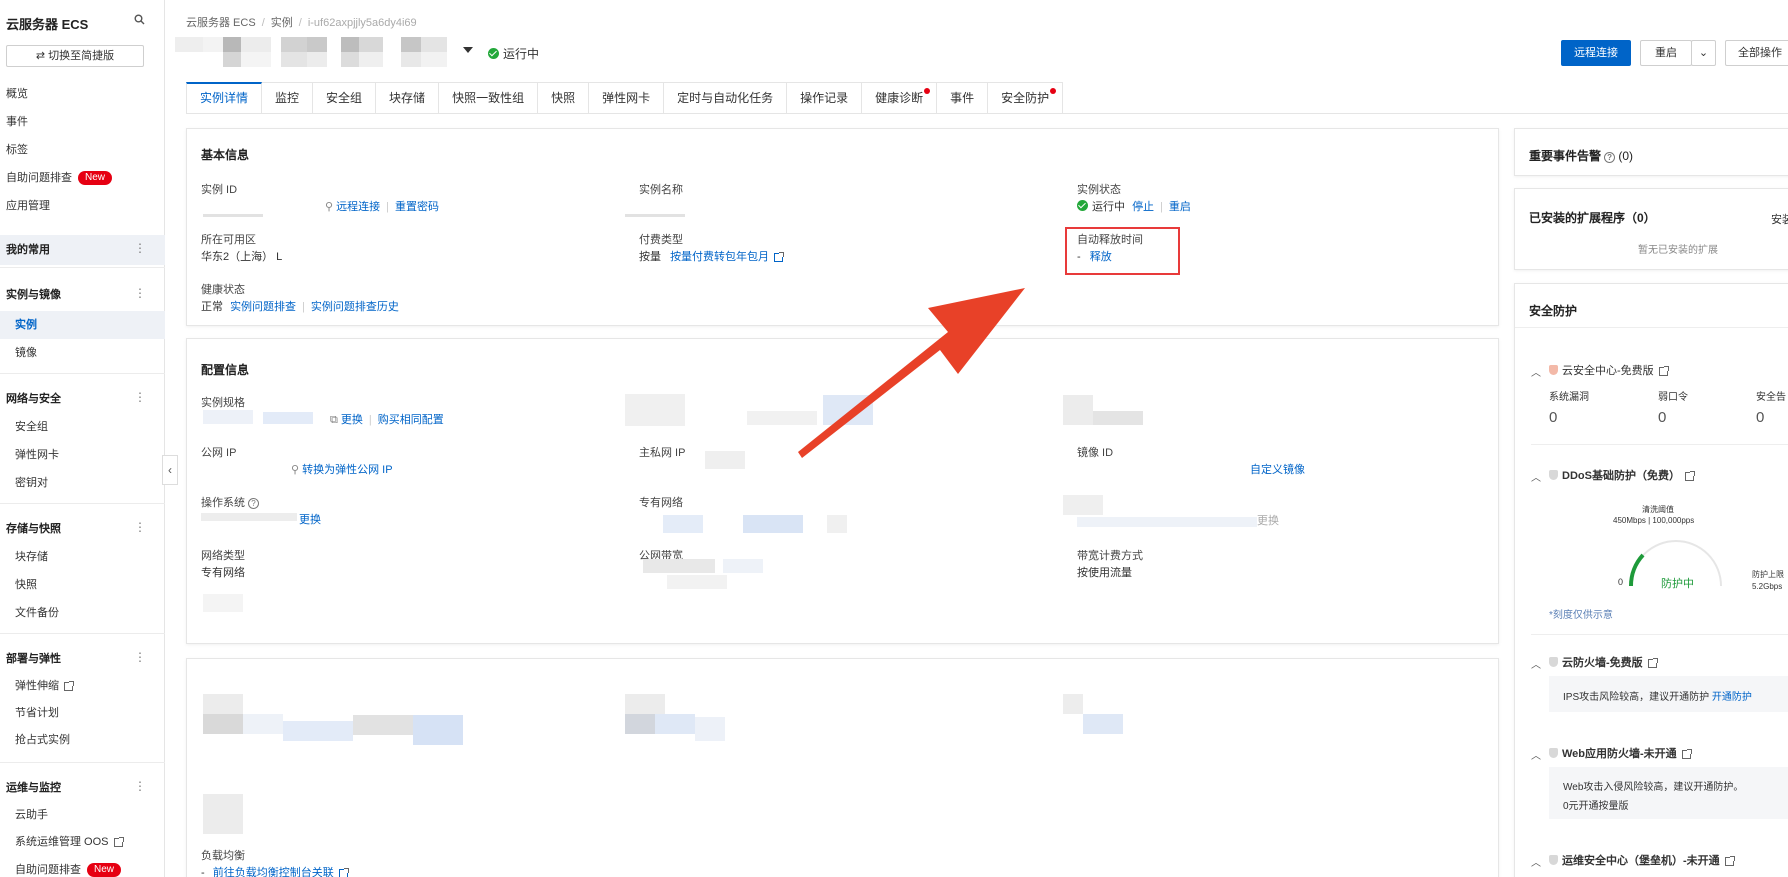 This screenshot has width=1788, height=877. I want to click on tab-events: 事件, so click(963, 98).